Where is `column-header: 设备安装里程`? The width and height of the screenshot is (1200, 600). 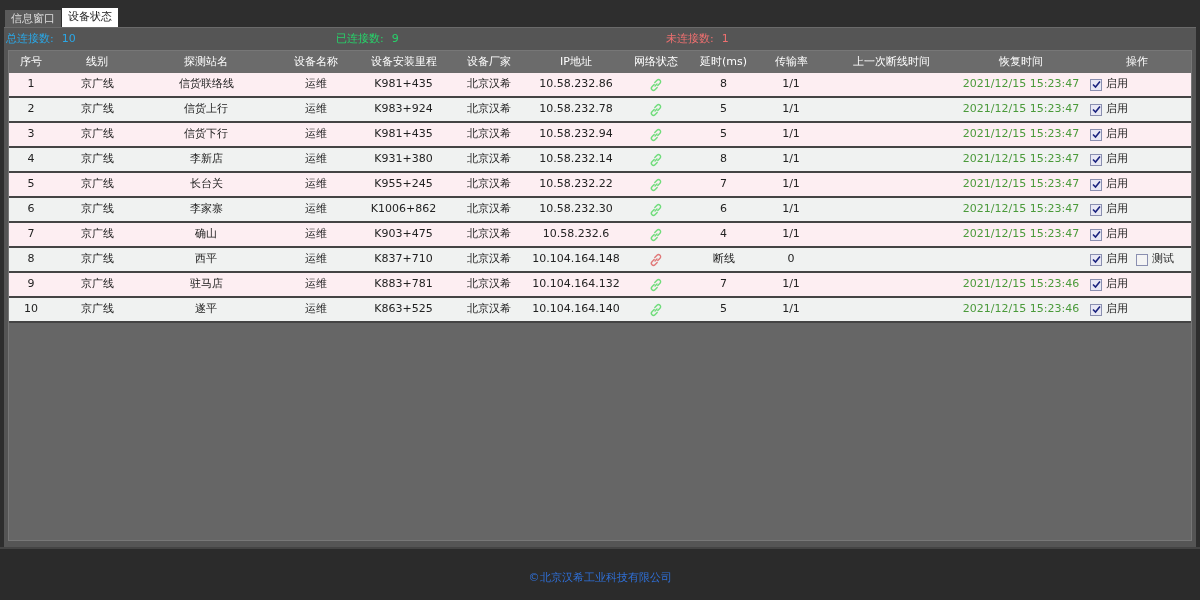
column-header: 设备安装里程 is located at coordinates (403, 61).